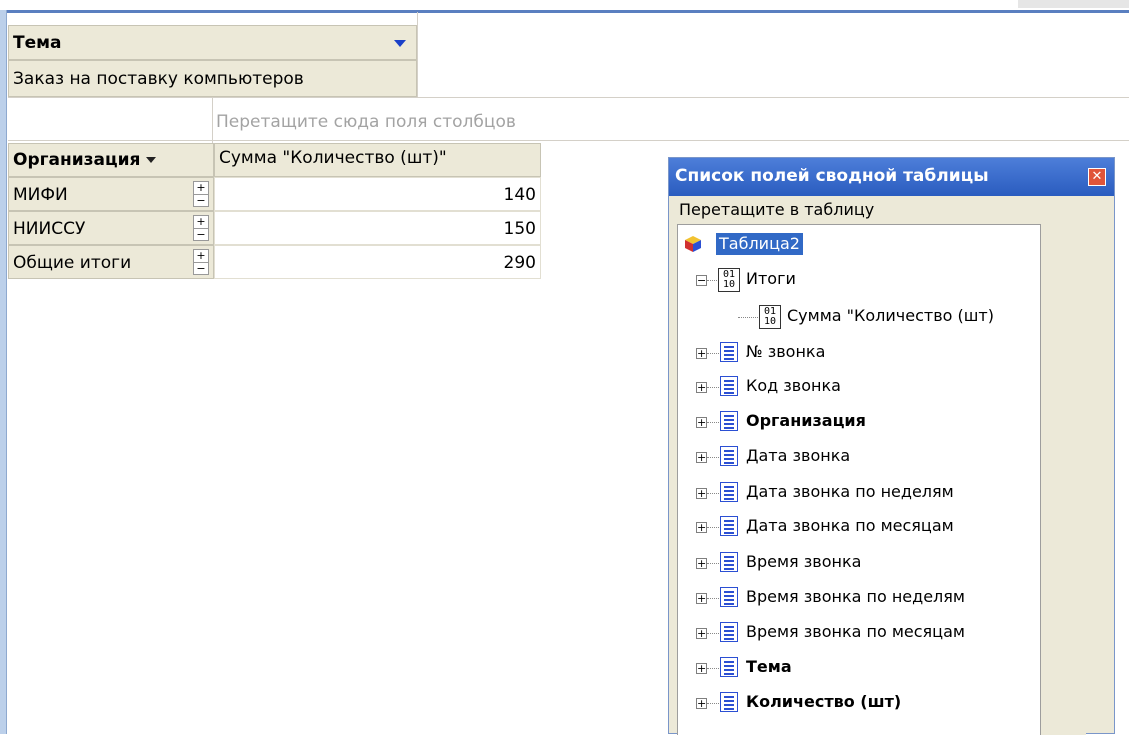 The width and height of the screenshot is (1129, 735). What do you see at coordinates (212, 78) in the screenshot?
I see `filter-value: Заказ на поставку компьютеров` at bounding box center [212, 78].